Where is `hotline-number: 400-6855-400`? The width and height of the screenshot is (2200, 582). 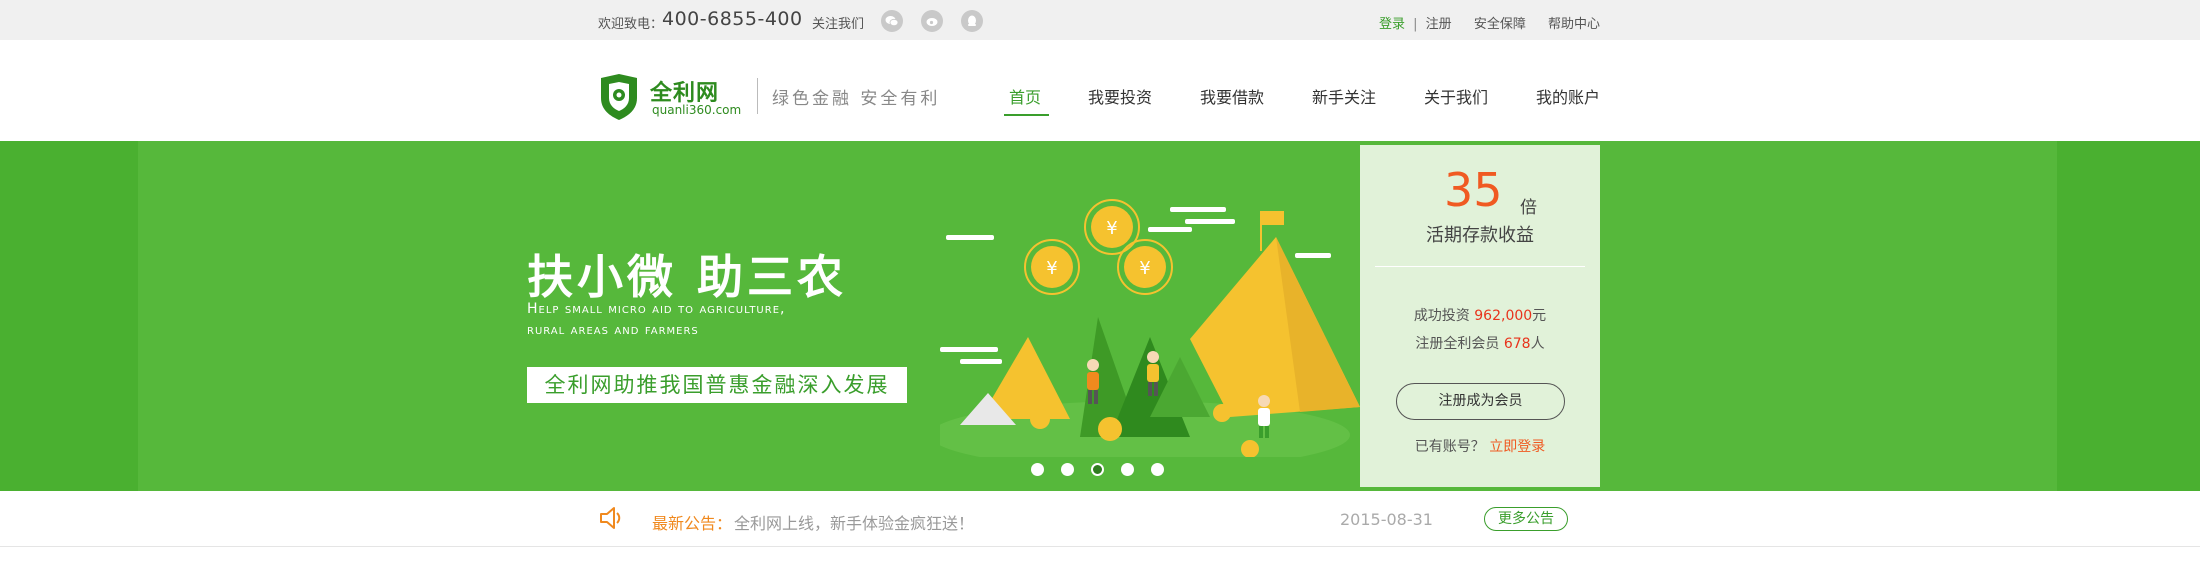
hotline-number: 400-6855-400 is located at coordinates (732, 19).